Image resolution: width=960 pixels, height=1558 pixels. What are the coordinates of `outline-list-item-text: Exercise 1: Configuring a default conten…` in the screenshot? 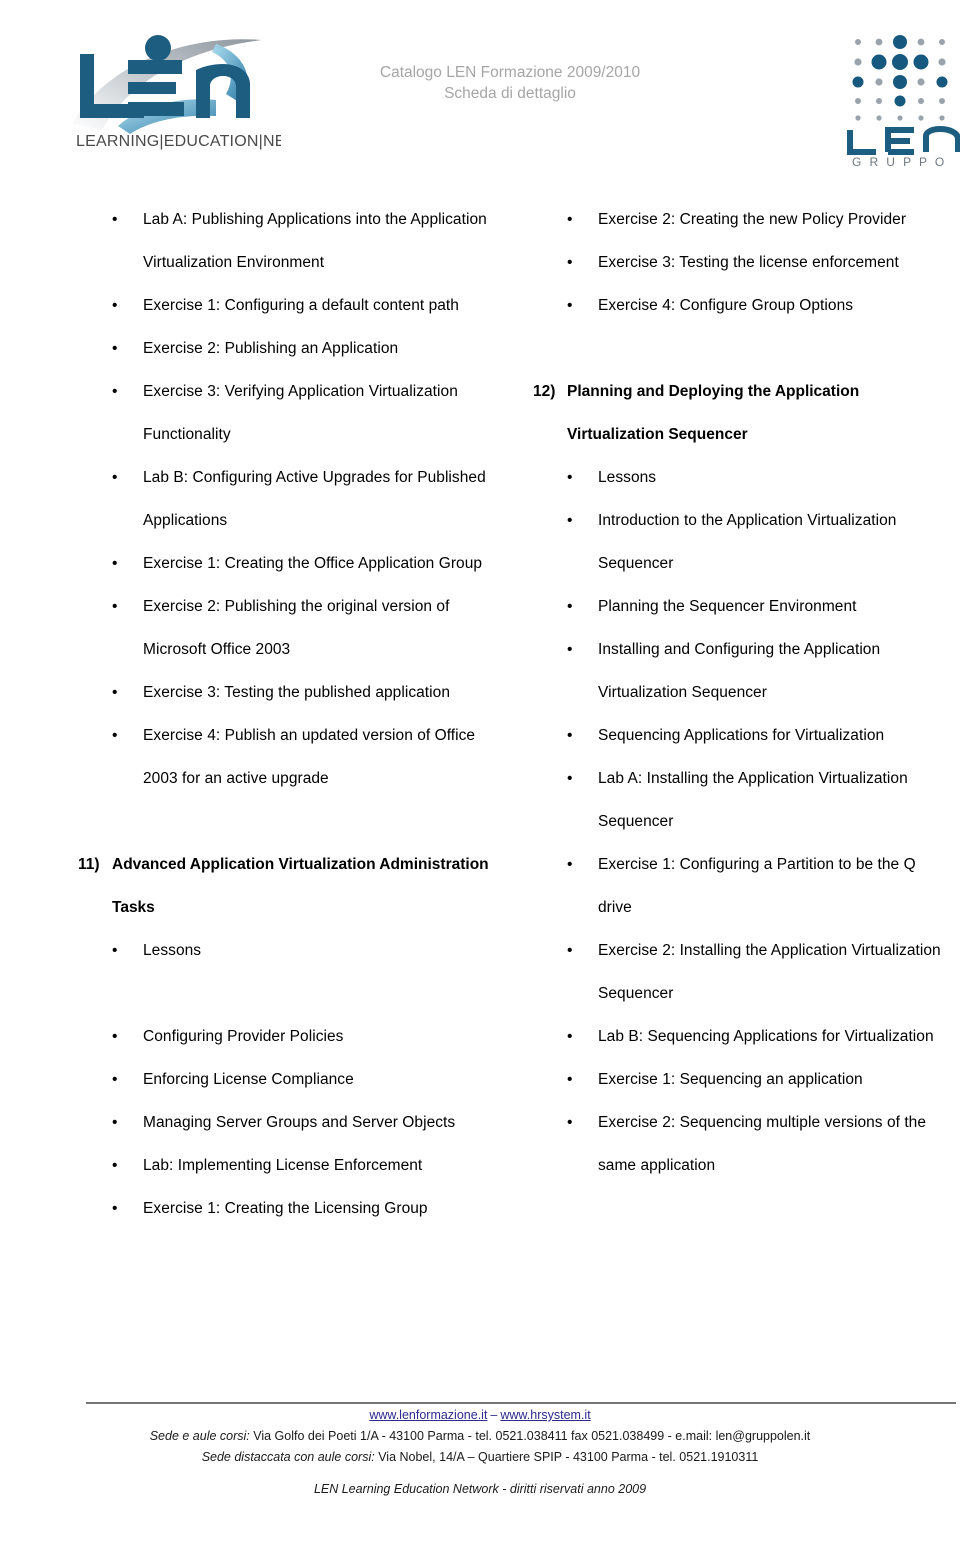 It's located at (301, 305).